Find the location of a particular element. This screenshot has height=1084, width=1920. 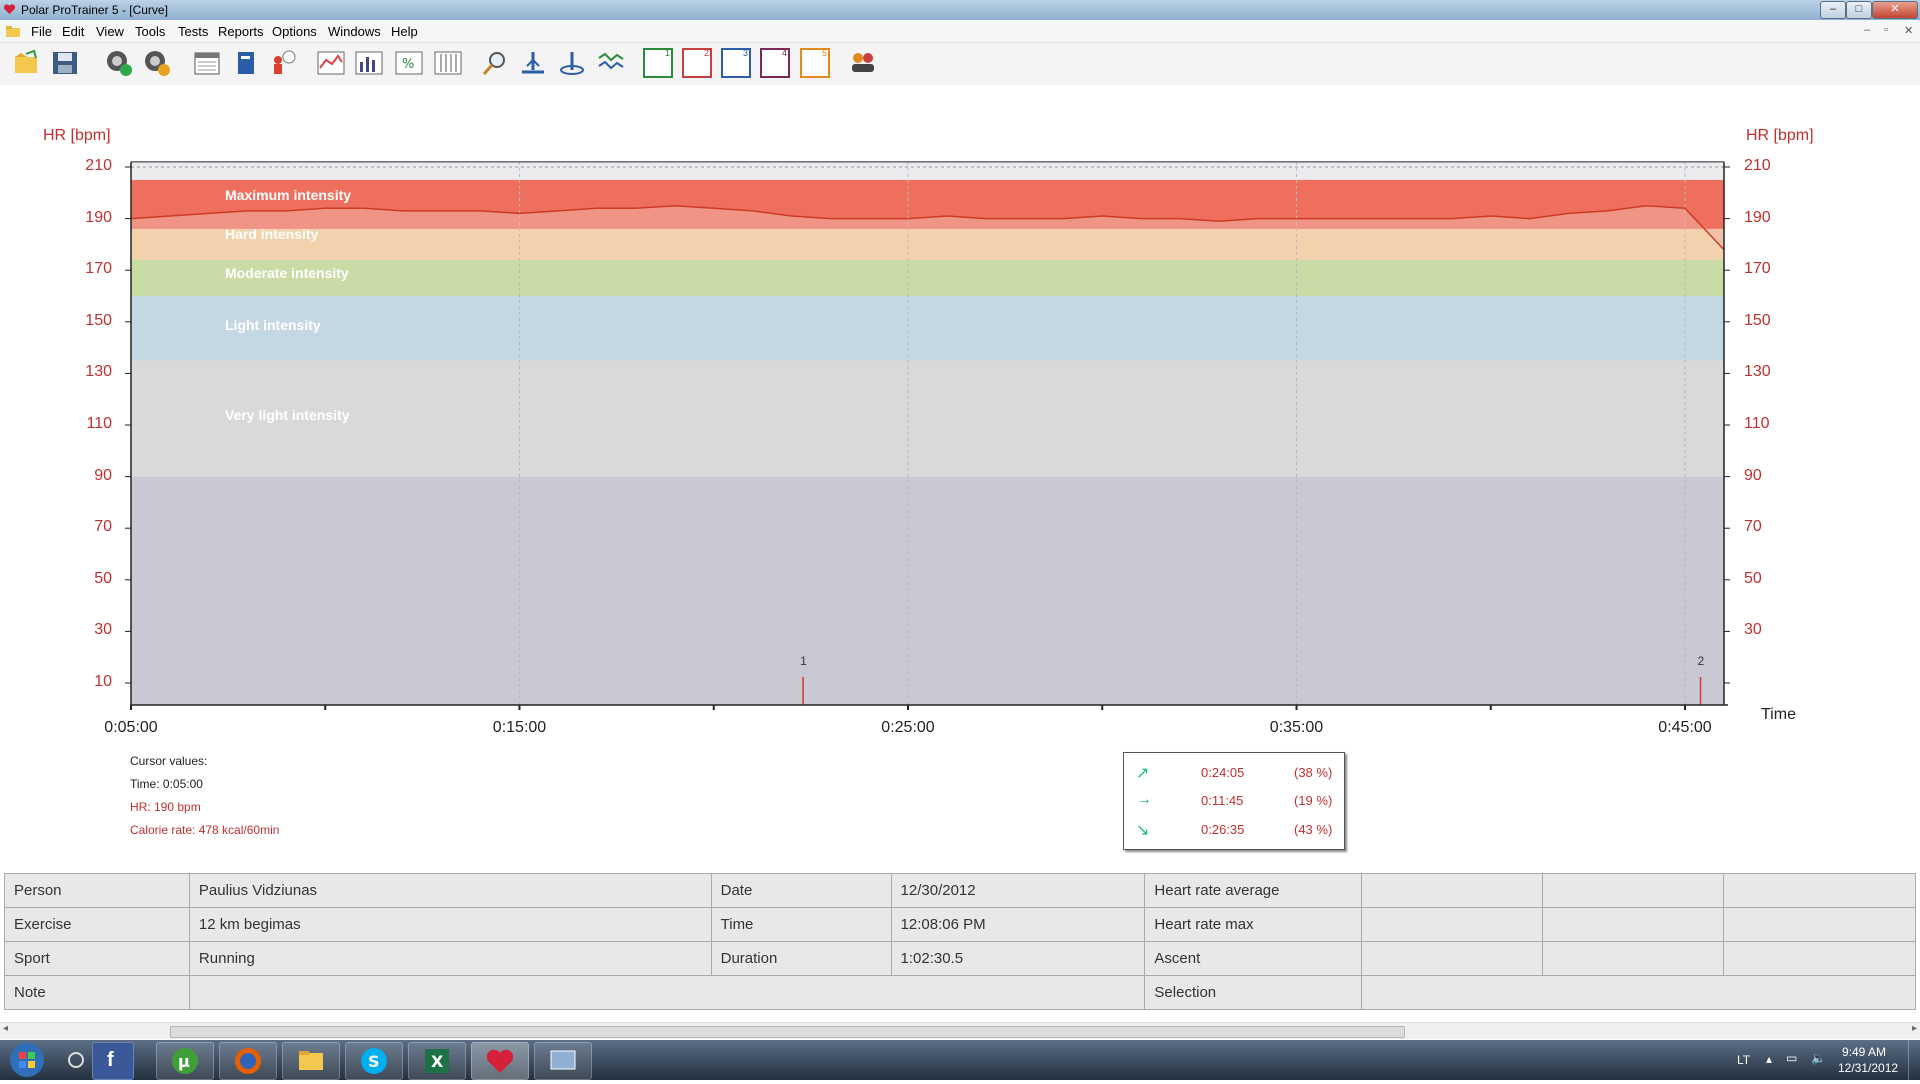

y-tick-label-left: 10 is located at coordinates (103, 681).